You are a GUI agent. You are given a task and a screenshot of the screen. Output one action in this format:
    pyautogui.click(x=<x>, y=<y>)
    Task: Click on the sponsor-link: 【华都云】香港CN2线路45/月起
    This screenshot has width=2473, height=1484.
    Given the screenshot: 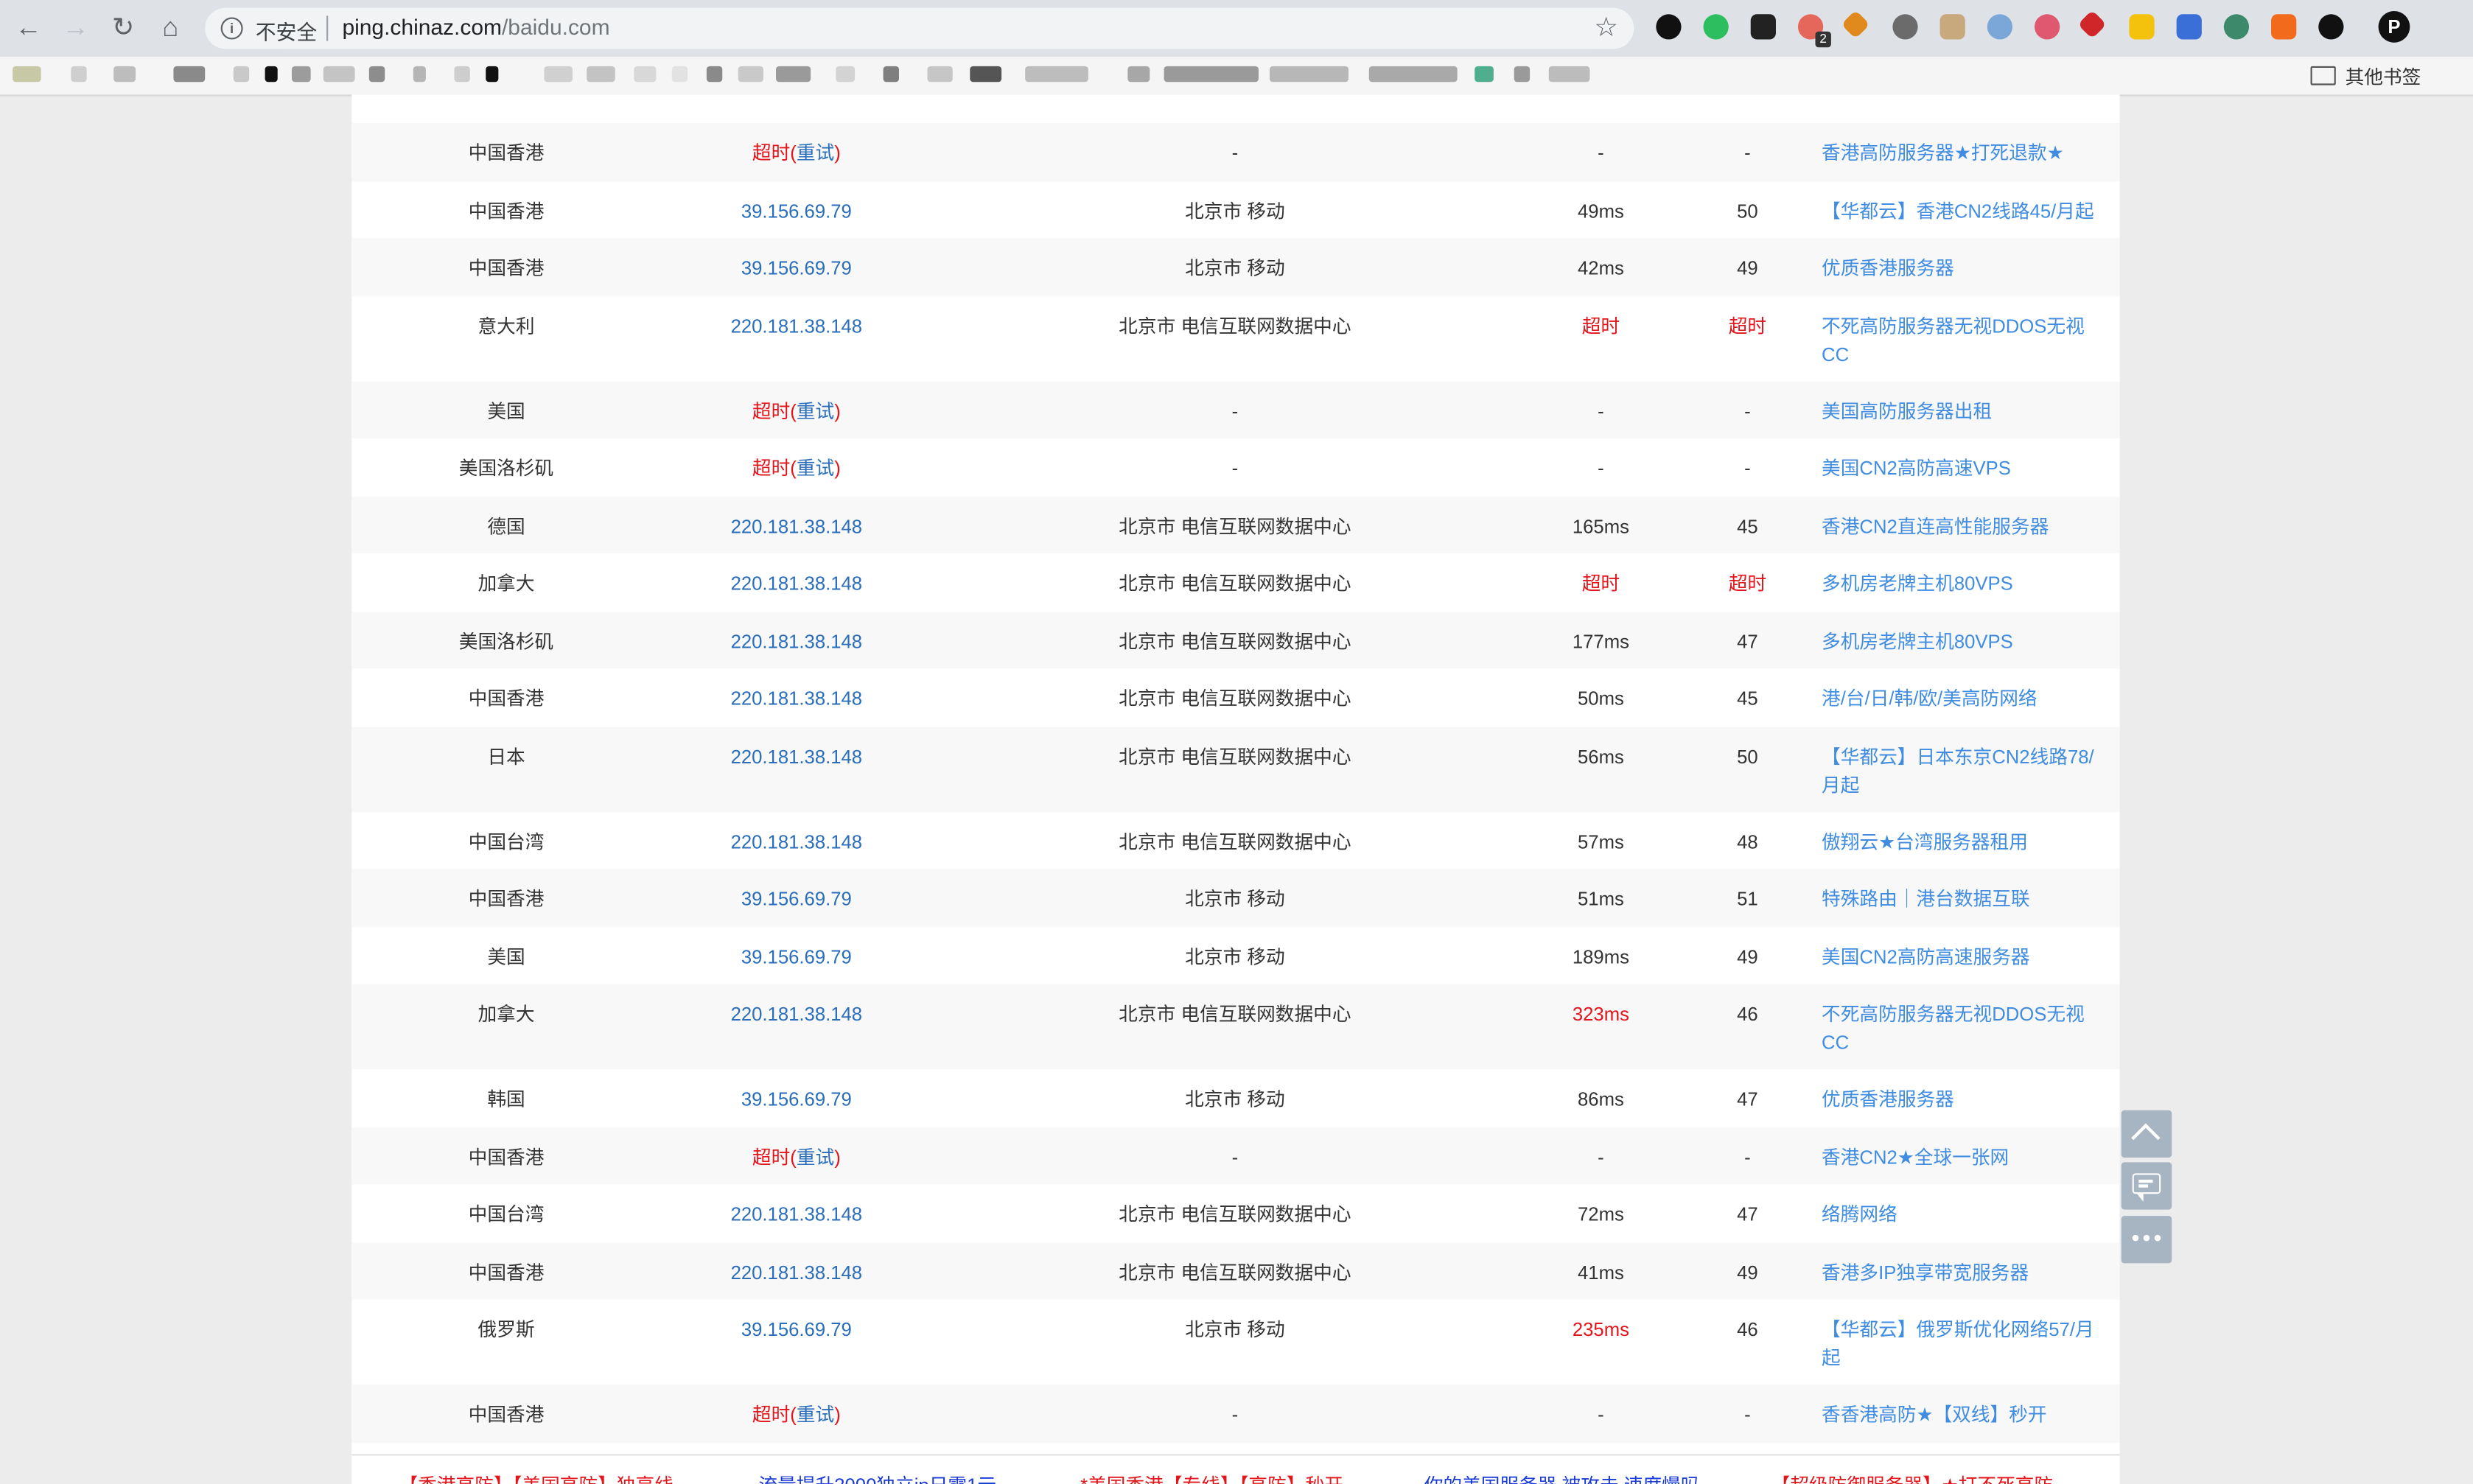 What is the action you would take?
    pyautogui.click(x=1963, y=210)
    